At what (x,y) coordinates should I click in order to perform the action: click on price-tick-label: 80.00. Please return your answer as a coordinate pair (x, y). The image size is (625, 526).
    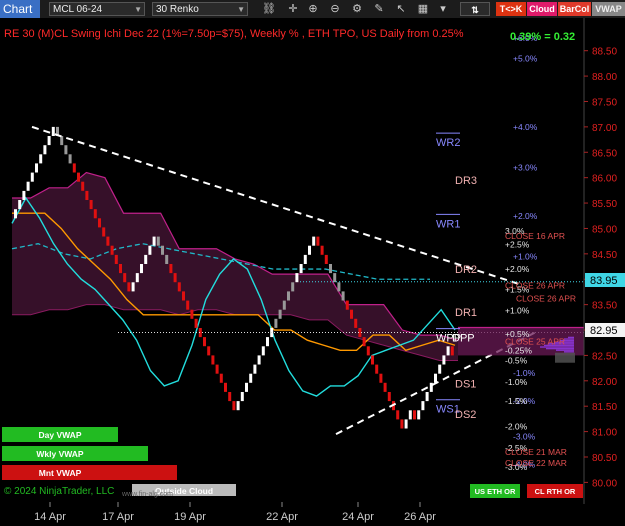
    Looking at the image, I should click on (604, 483).